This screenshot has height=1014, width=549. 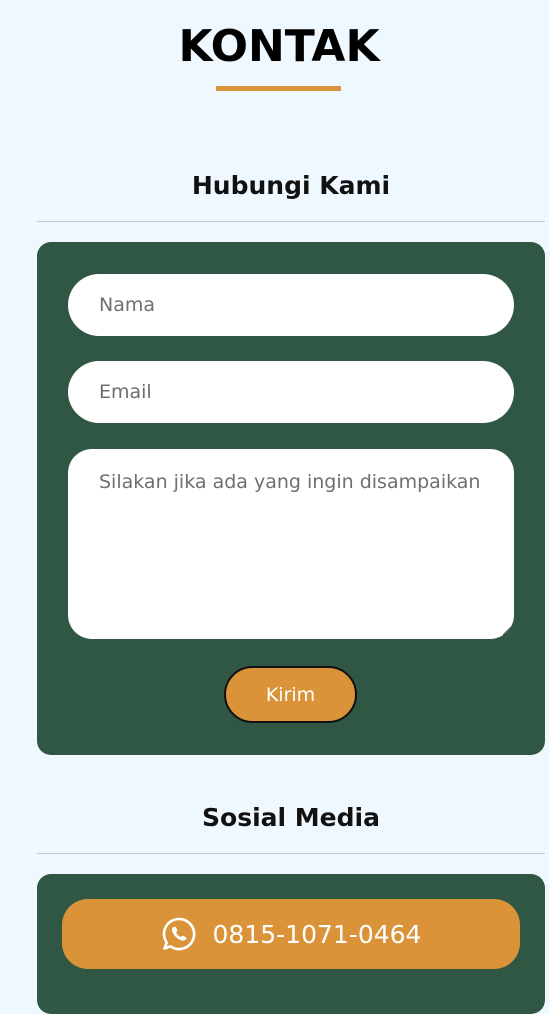 I want to click on resize-handle-icon, so click(x=507, y=631).